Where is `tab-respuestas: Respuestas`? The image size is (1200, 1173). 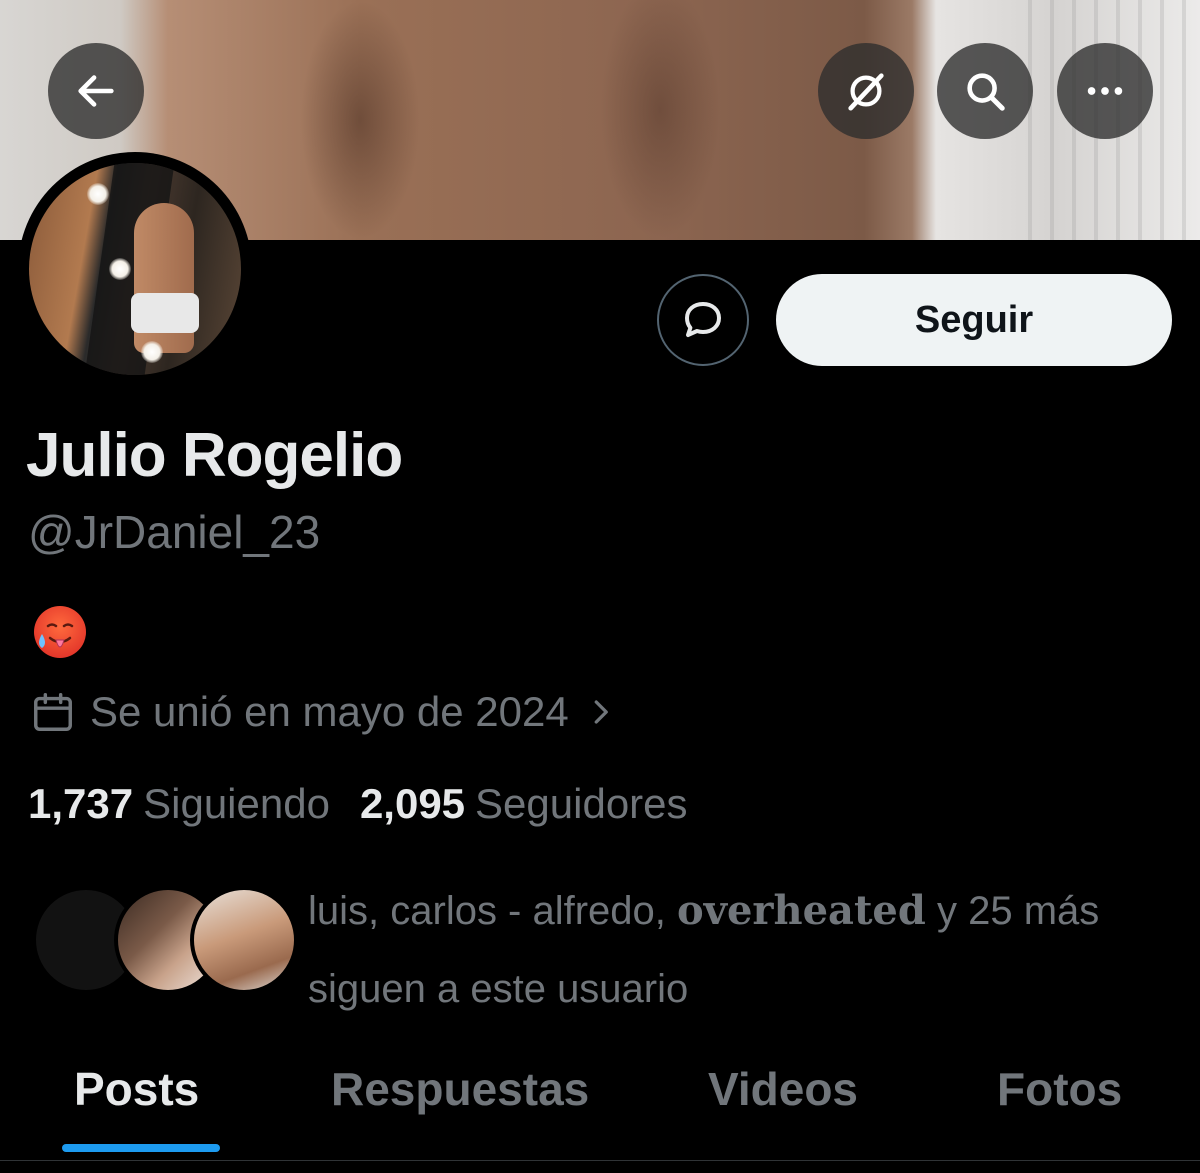
tab-respuestas: Respuestas is located at coordinates (460, 1089).